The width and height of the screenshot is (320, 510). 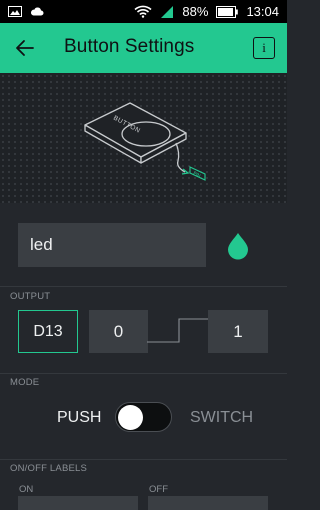 I want to click on mode-section-label: MODE, so click(x=25, y=382).